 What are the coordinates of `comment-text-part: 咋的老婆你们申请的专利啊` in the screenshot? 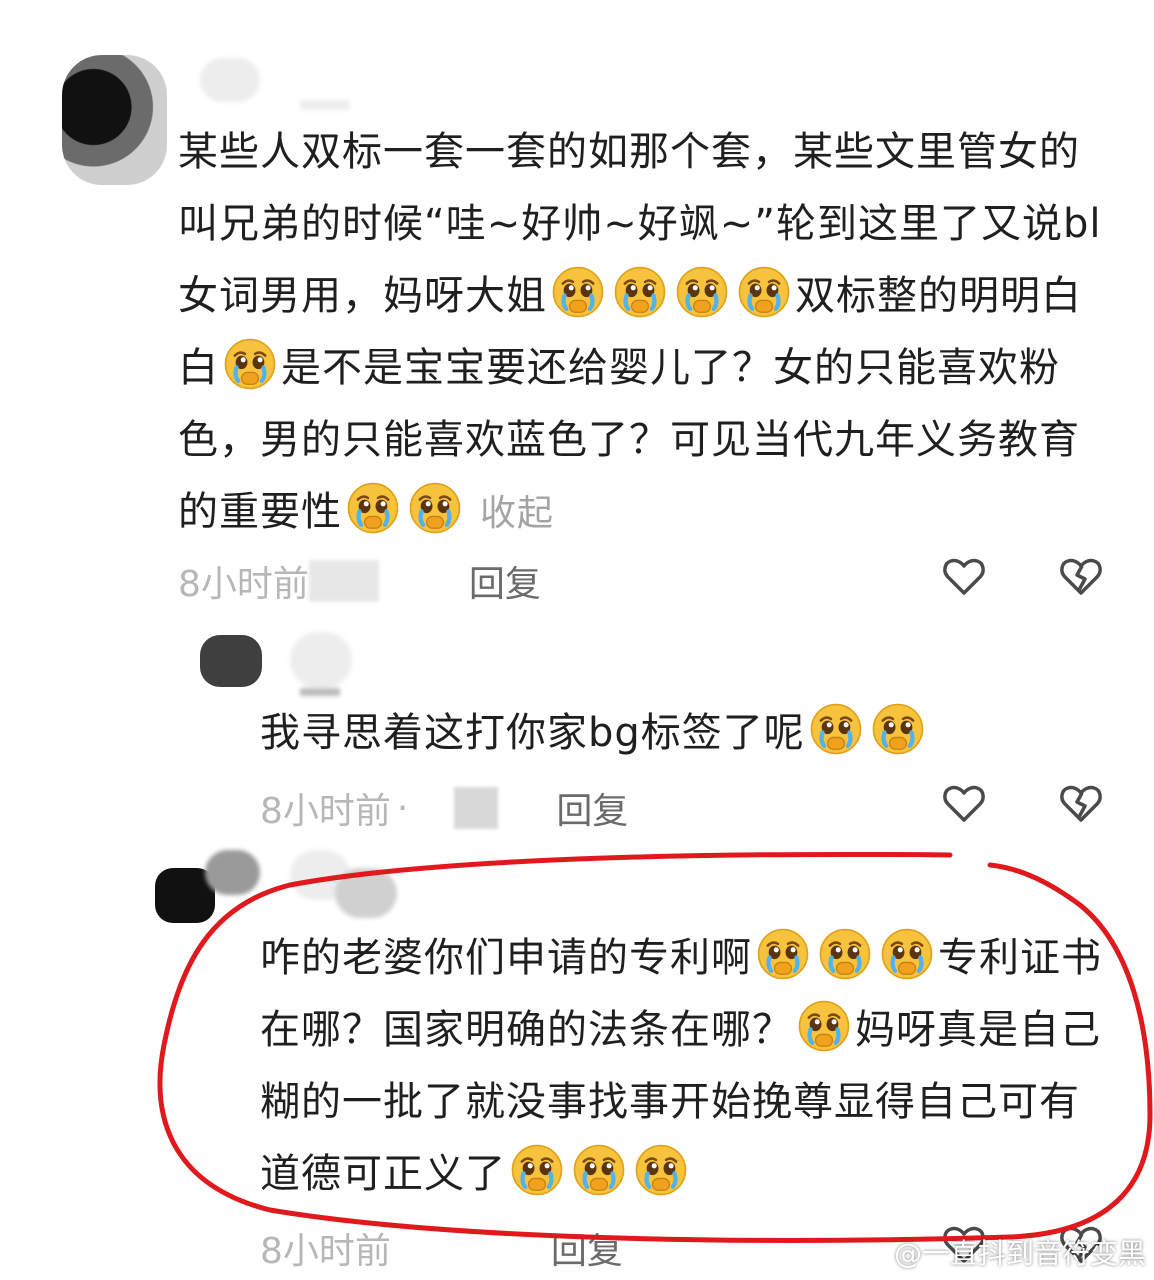 It's located at (506, 958).